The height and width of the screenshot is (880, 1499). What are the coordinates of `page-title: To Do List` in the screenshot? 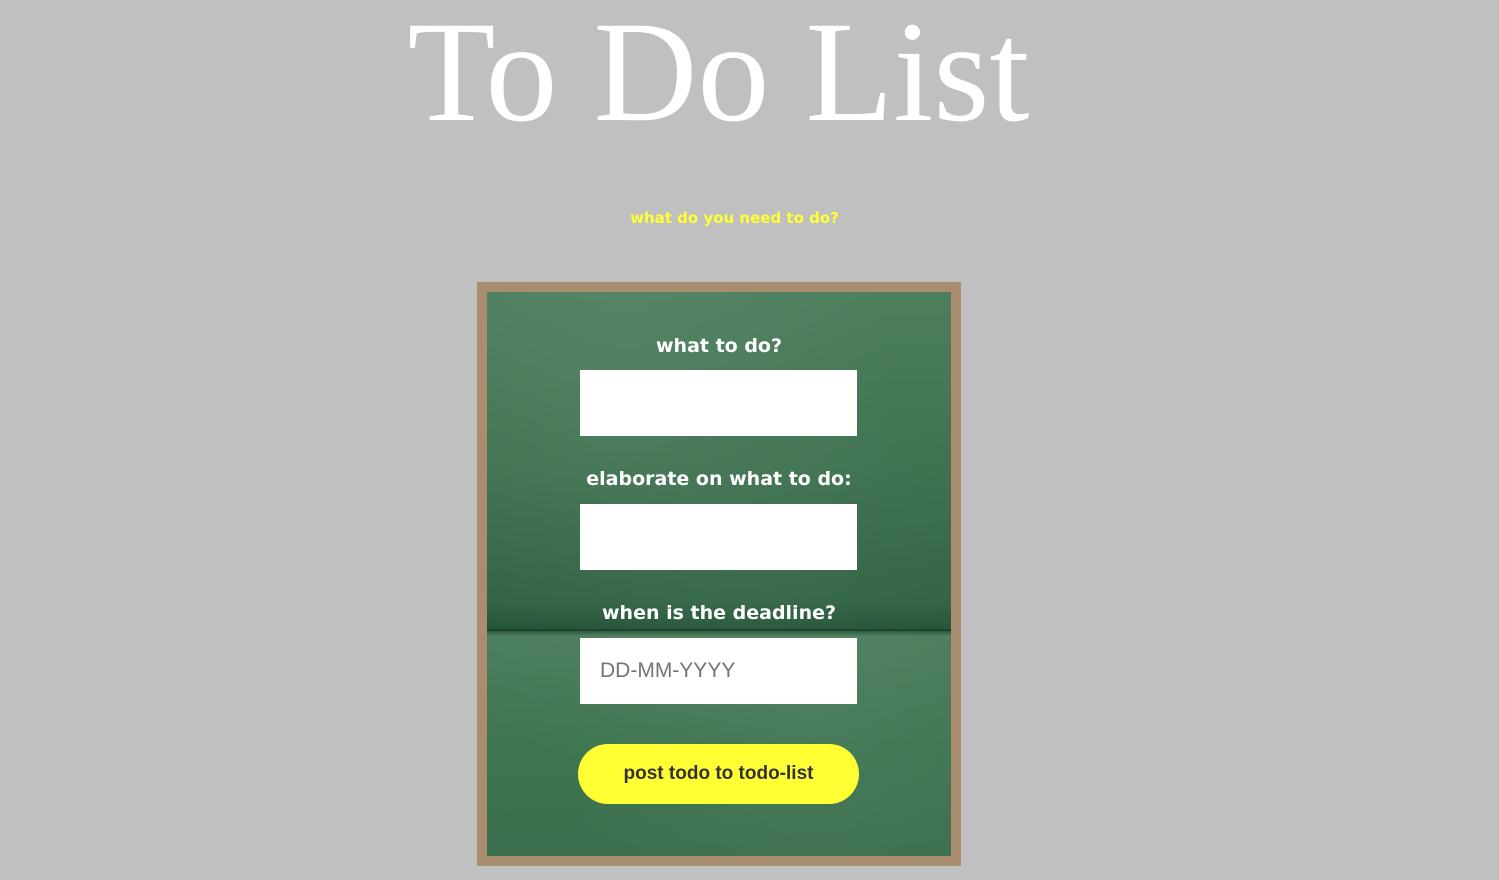 It's located at (718, 76).